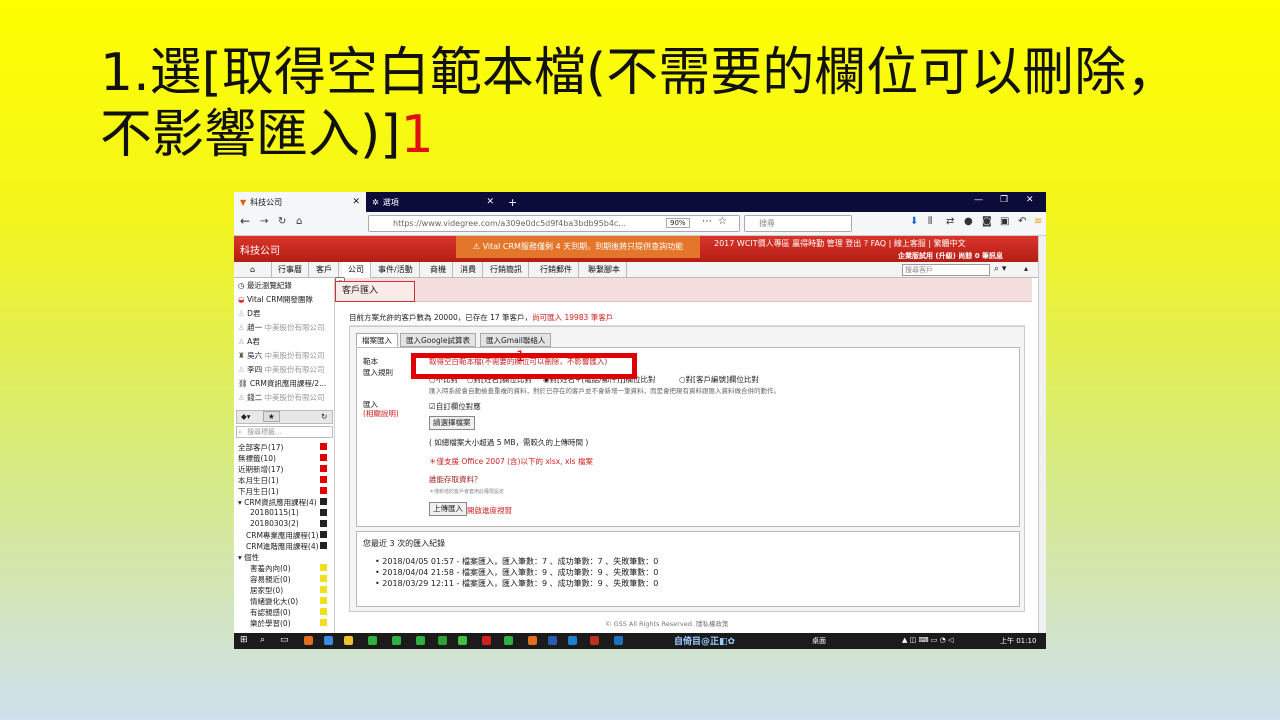 Image resolution: width=1280 pixels, height=720 pixels. Describe the element at coordinates (1000, 269) in the screenshot. I see `search-icon: ⌕ ▾` at that location.